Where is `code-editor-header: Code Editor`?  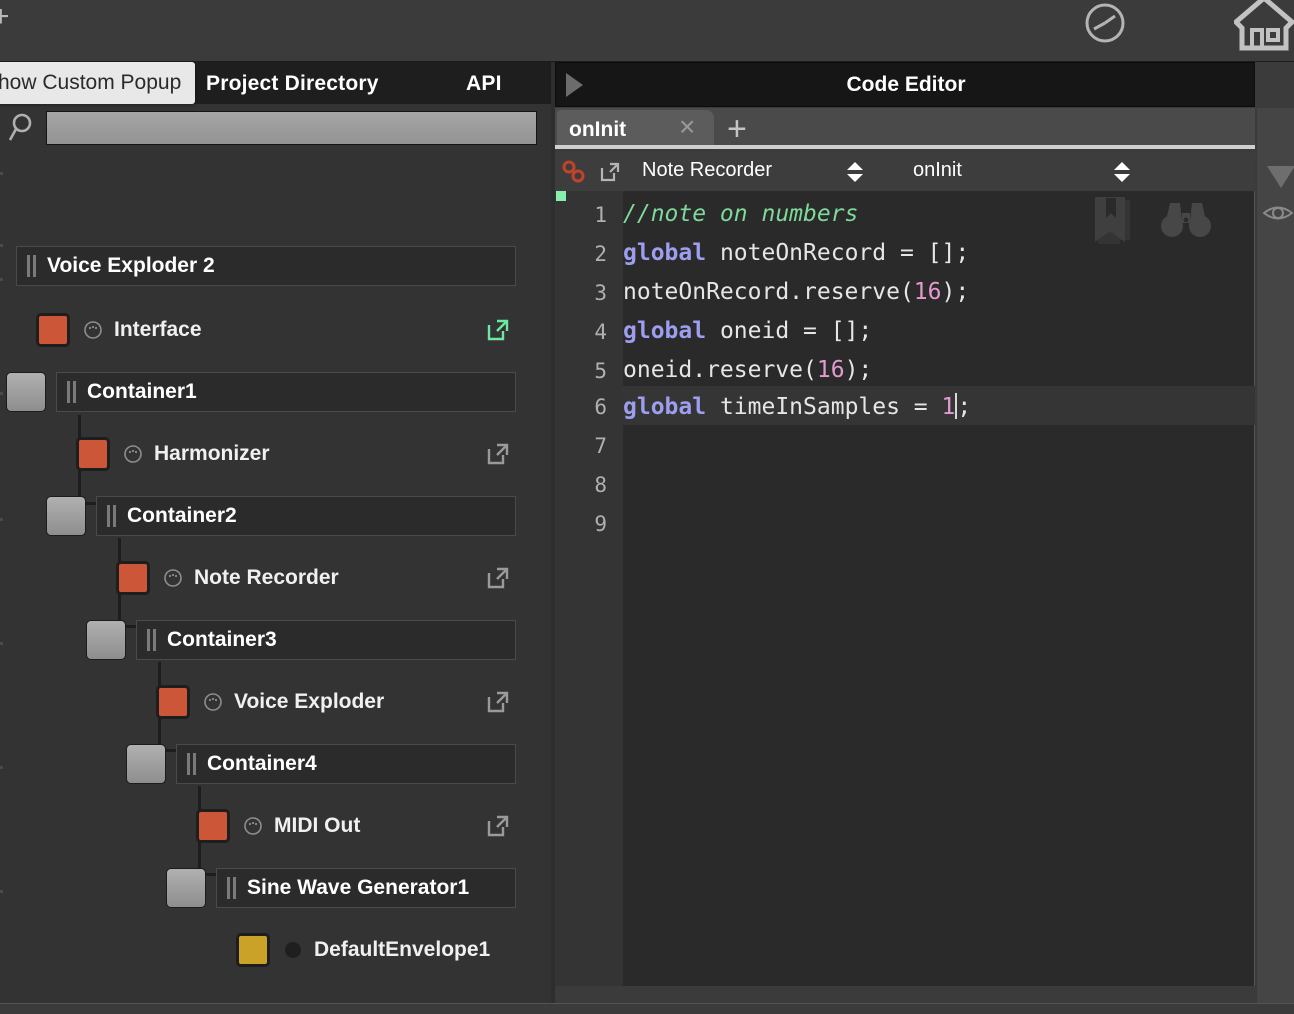 code-editor-header: Code Editor is located at coordinates (905, 84).